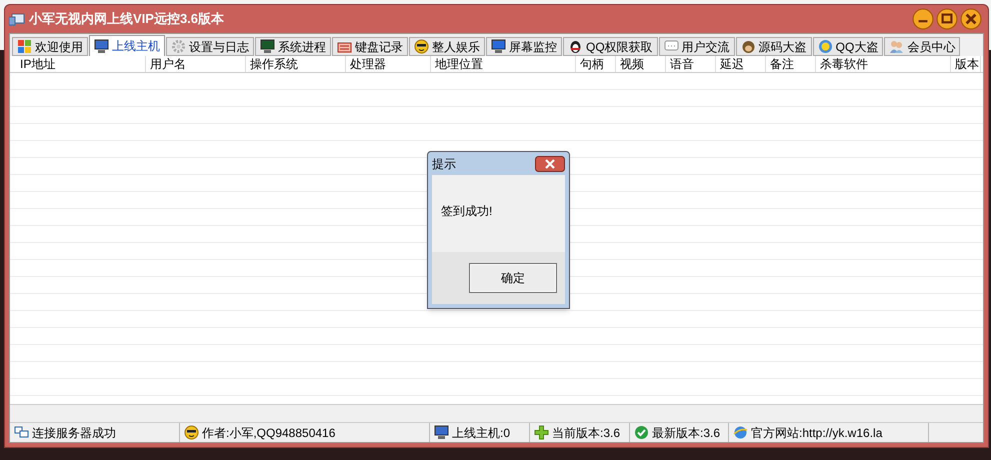 Image resolution: width=991 pixels, height=460 pixels. What do you see at coordinates (774, 46) in the screenshot?
I see `tab: 源码大盗` at bounding box center [774, 46].